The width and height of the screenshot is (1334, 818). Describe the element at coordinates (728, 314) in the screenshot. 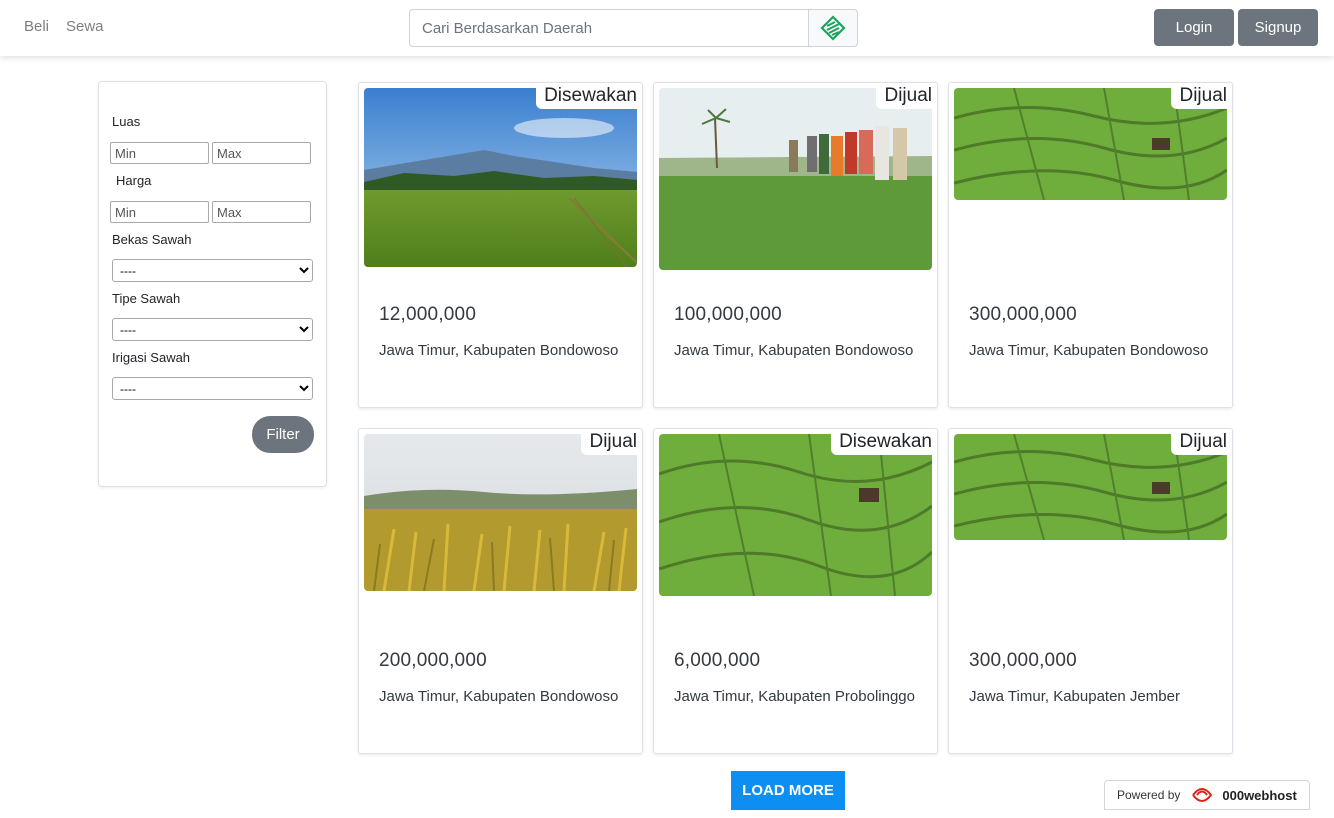

I see `listing-price: 100,000,000` at that location.